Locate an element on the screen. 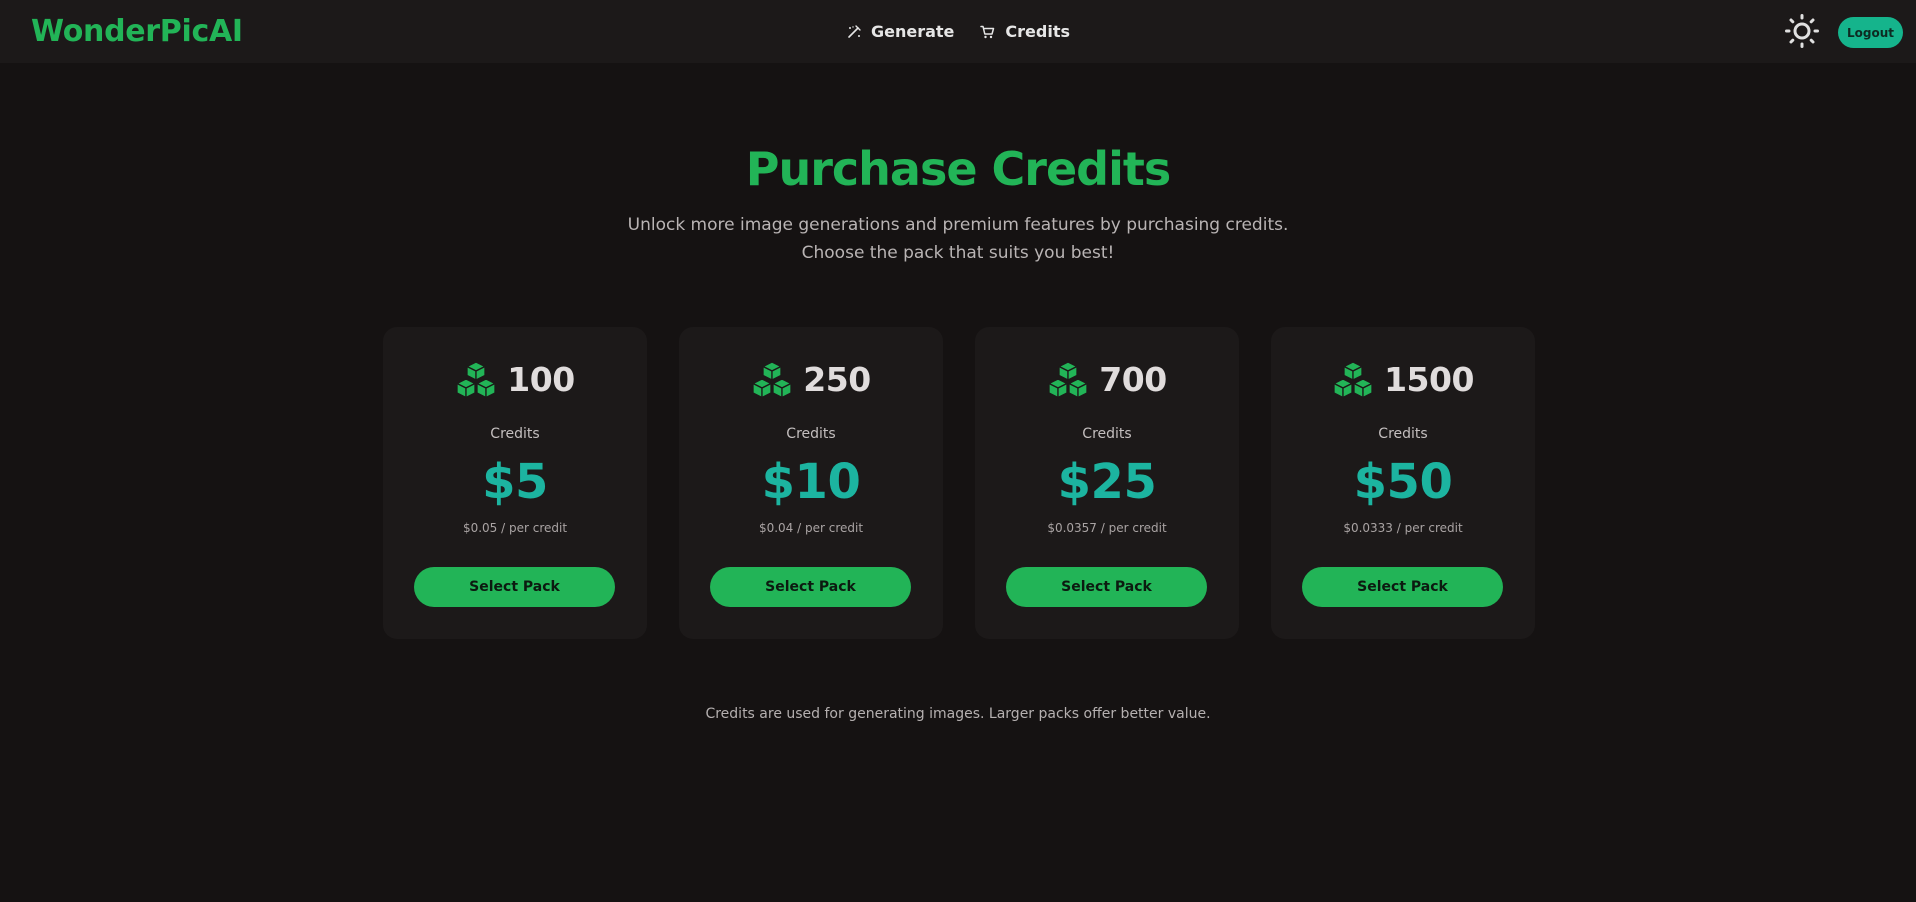 This screenshot has width=1916, height=902. theme-toggle-button is located at coordinates (1802, 31).